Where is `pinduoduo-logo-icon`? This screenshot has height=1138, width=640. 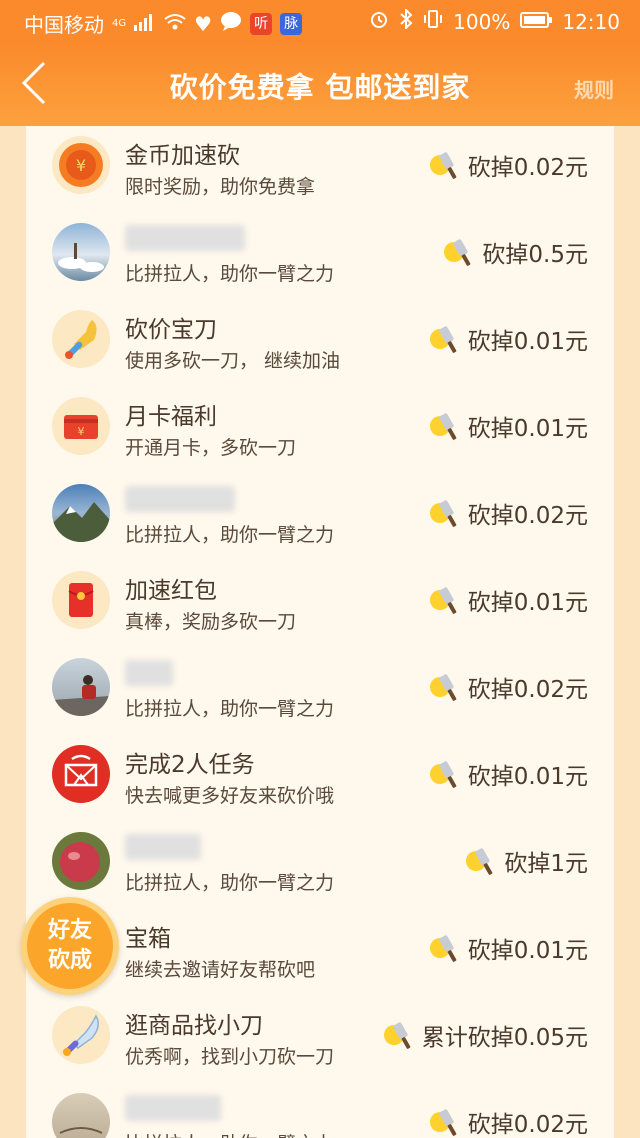 pinduoduo-logo-icon is located at coordinates (81, 774).